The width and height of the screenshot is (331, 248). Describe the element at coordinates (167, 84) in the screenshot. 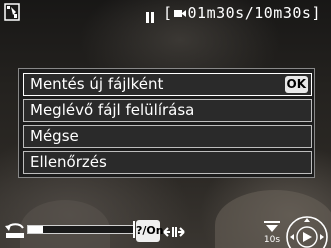

I see `menu-item-save-as-new: Mentés új fájlként OK` at that location.